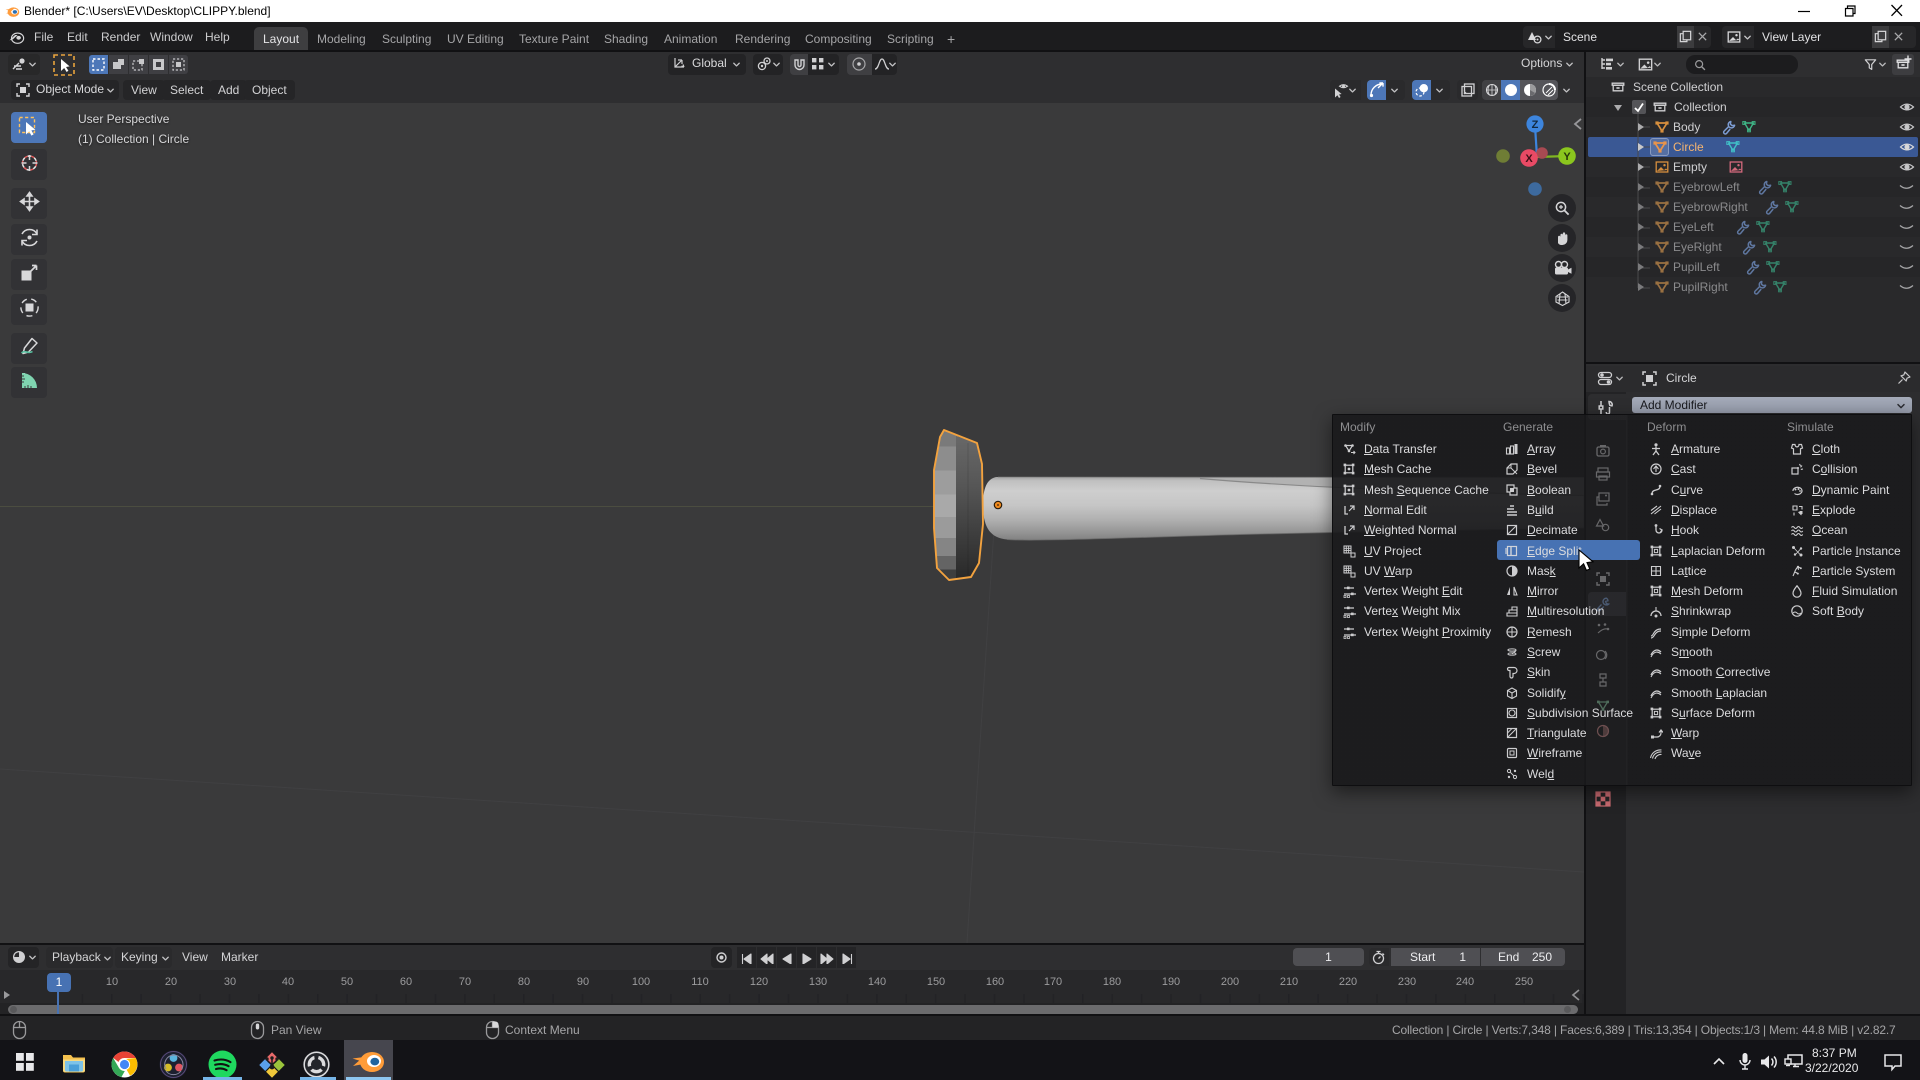  Describe the element at coordinates (1529, 159) in the screenshot. I see `svg-text: X` at that location.